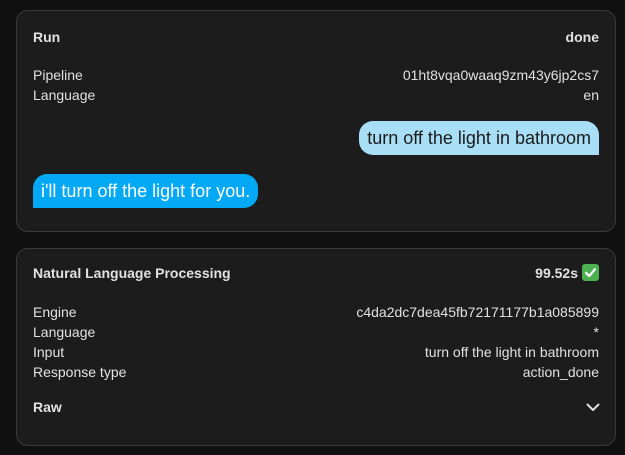 The width and height of the screenshot is (625, 455). What do you see at coordinates (316, 352) in the screenshot?
I see `nlp-row-input: Input turn off the light in bathroom` at bounding box center [316, 352].